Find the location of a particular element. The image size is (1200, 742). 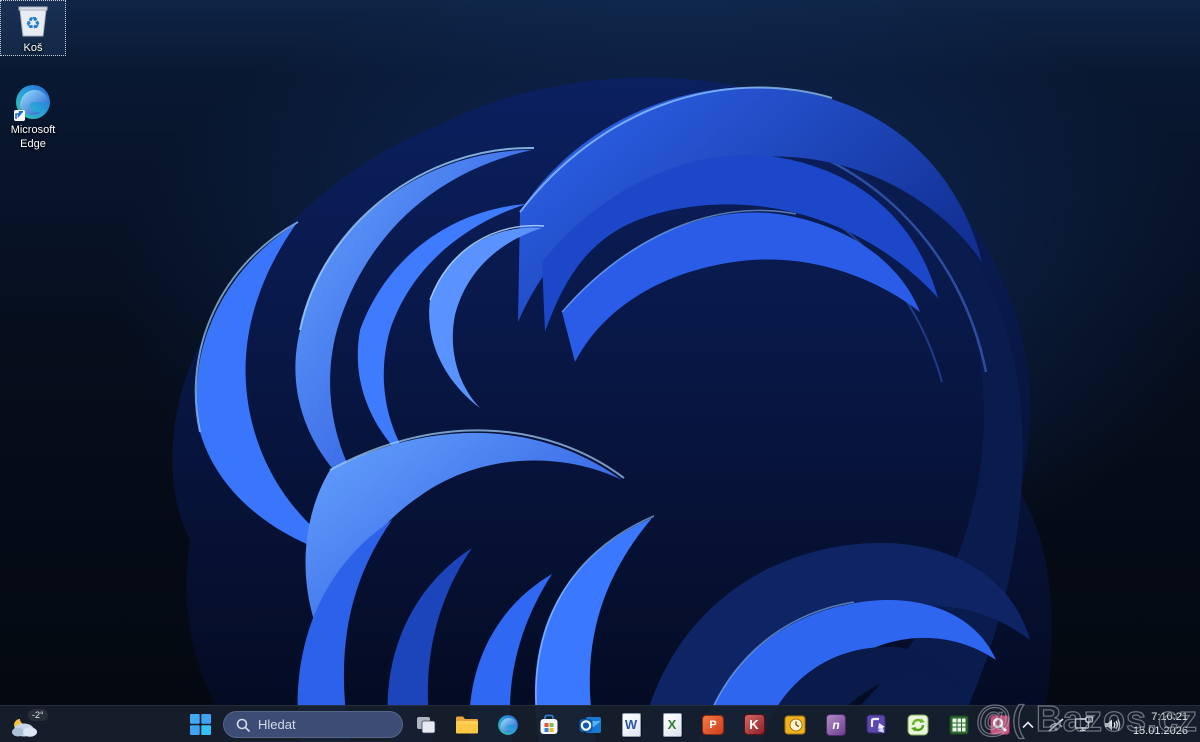

file-explorer-button is located at coordinates (467, 725).